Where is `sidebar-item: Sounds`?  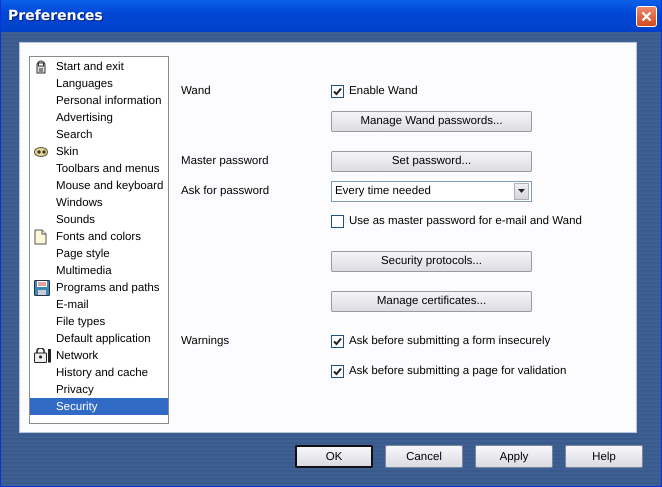
sidebar-item: Sounds is located at coordinates (99, 219).